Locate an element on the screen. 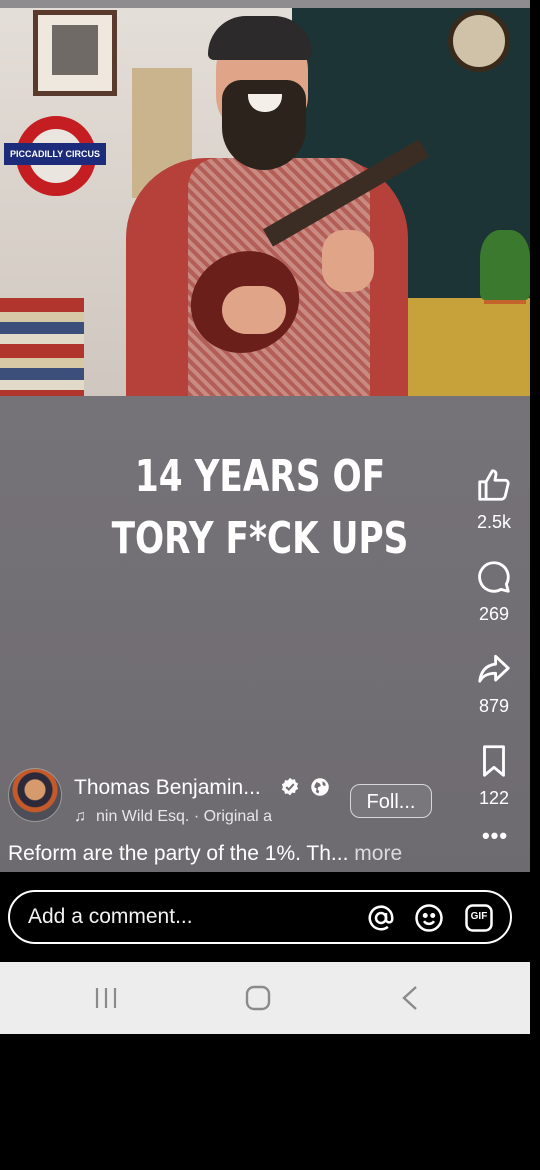 The height and width of the screenshot is (1170, 540). thumbs-up-icon is located at coordinates (494, 485).